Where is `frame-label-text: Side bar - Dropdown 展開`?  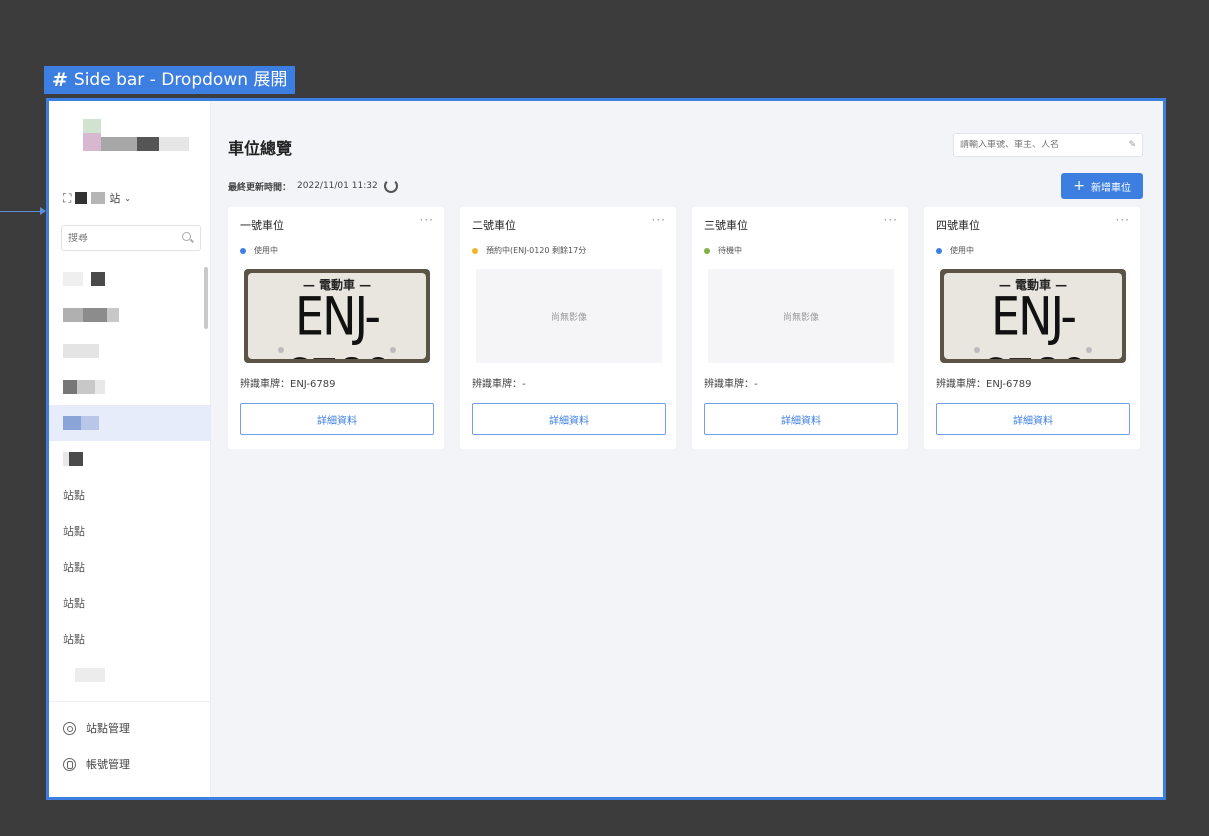
frame-label-text: Side bar - Dropdown 展開 is located at coordinates (180, 80).